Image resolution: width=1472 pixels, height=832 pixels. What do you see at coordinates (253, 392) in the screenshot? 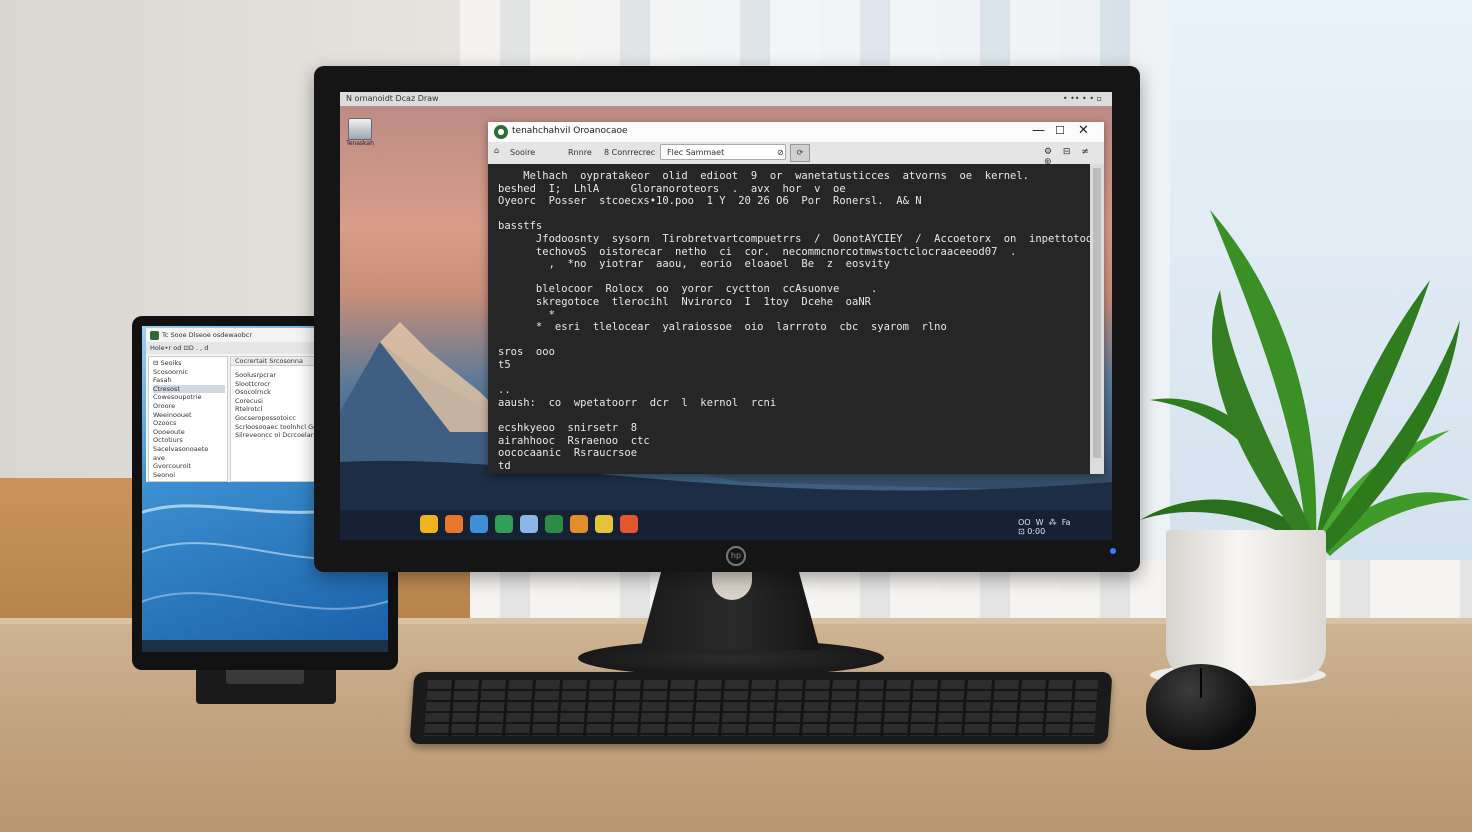
I see `tablet-file-row: Osocolrnck` at bounding box center [253, 392].